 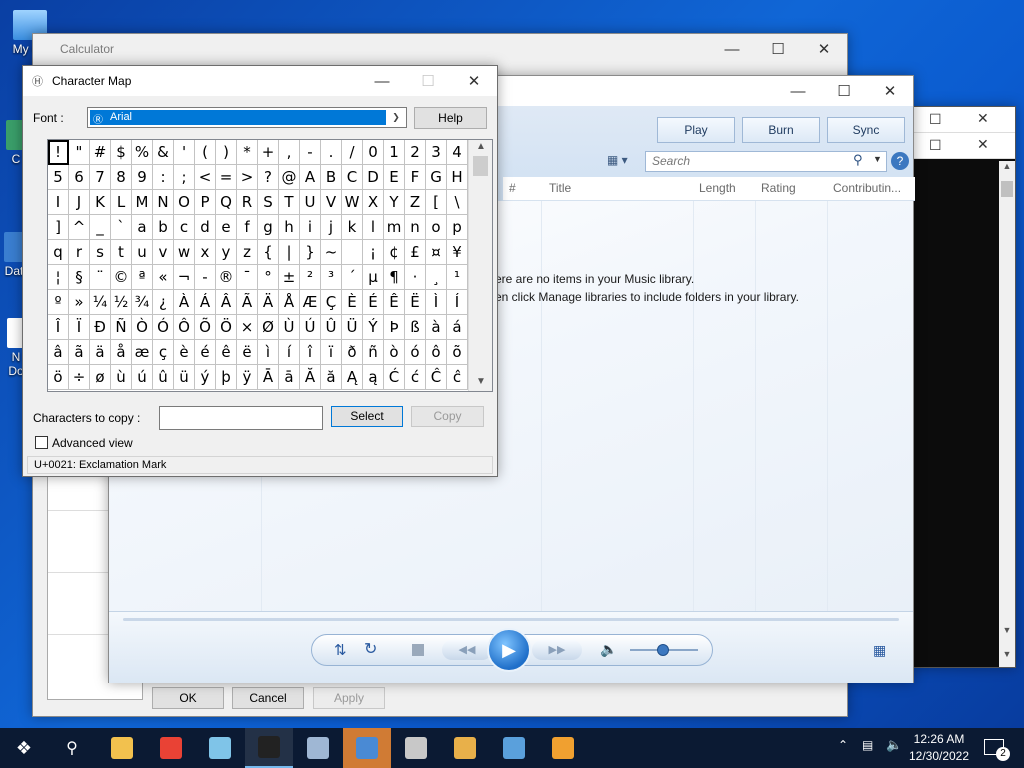 I want to click on character-cell: ĉ, so click(x=457, y=377).